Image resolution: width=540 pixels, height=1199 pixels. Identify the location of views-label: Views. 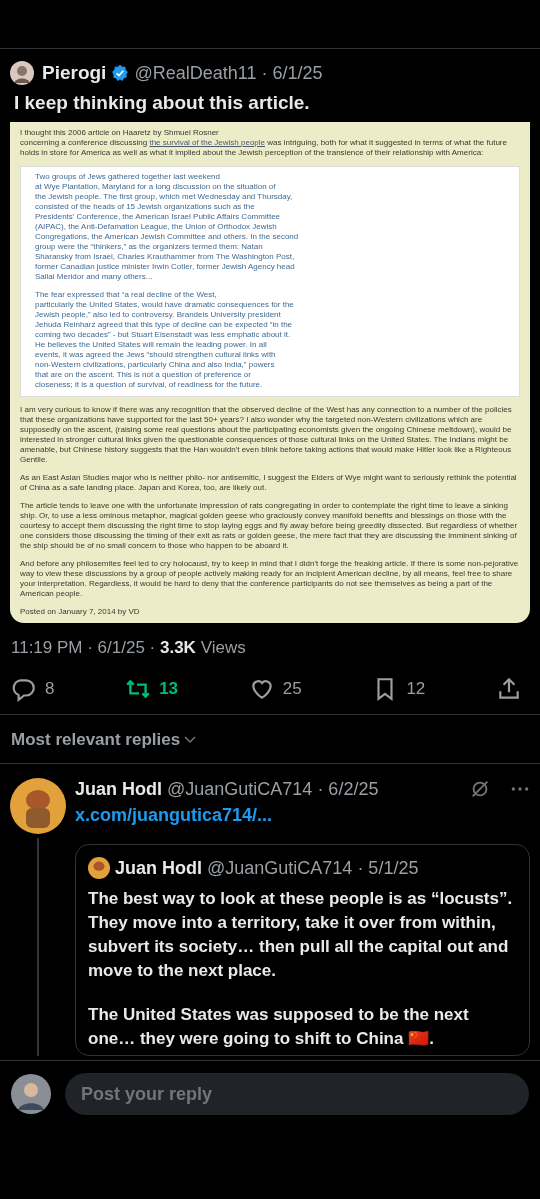
(222, 647).